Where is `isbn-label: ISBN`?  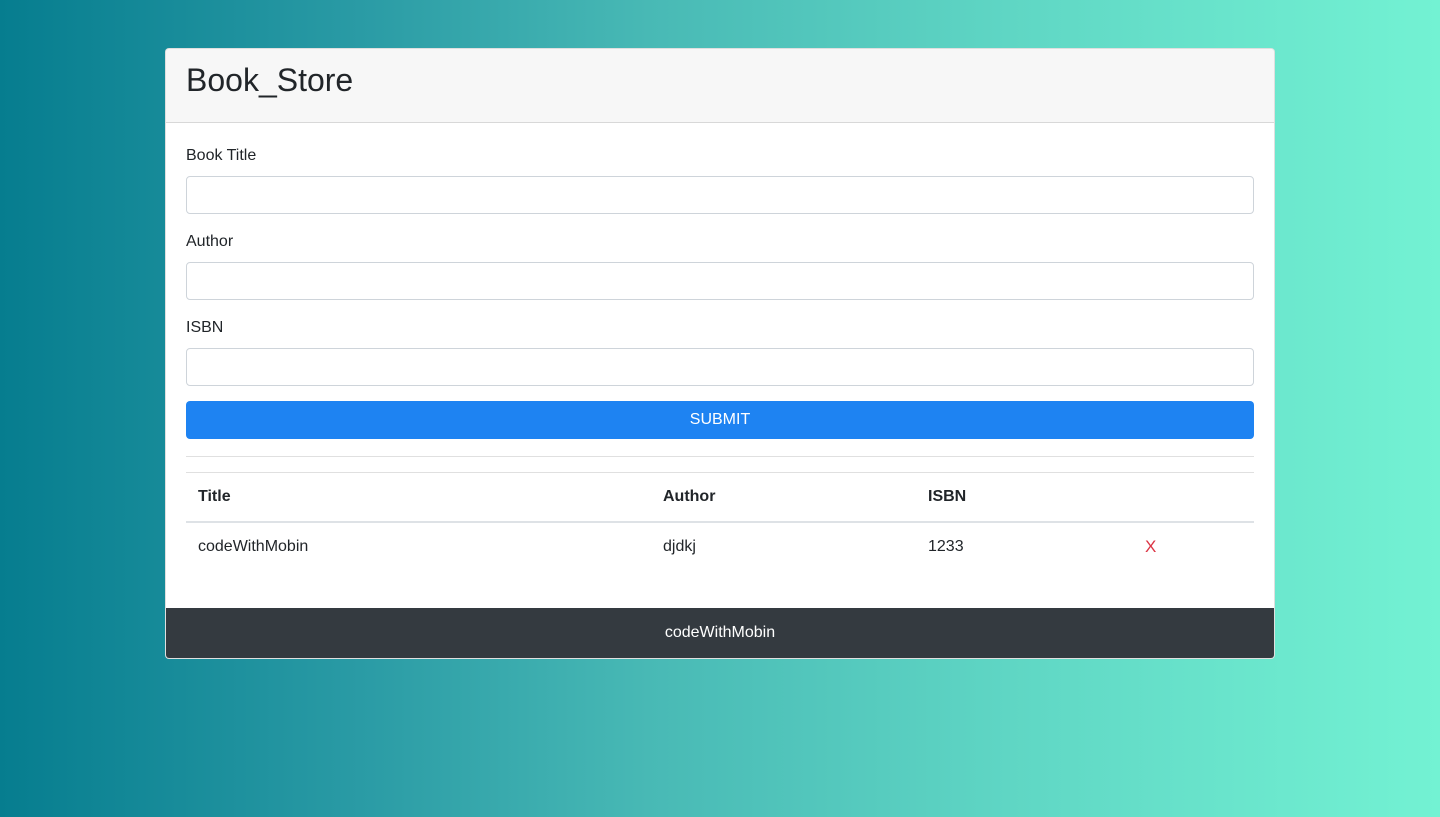
isbn-label: ISBN is located at coordinates (205, 327).